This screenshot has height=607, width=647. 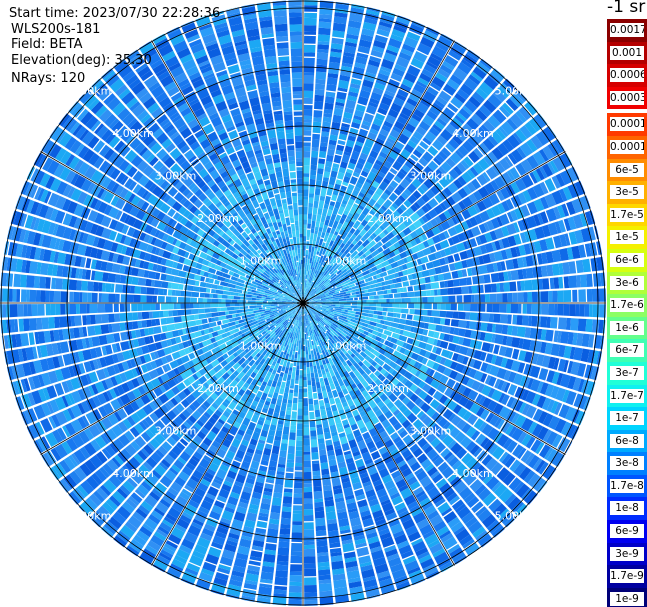 I want to click on colorbar-tick-label: 6e-5, so click(x=627, y=169).